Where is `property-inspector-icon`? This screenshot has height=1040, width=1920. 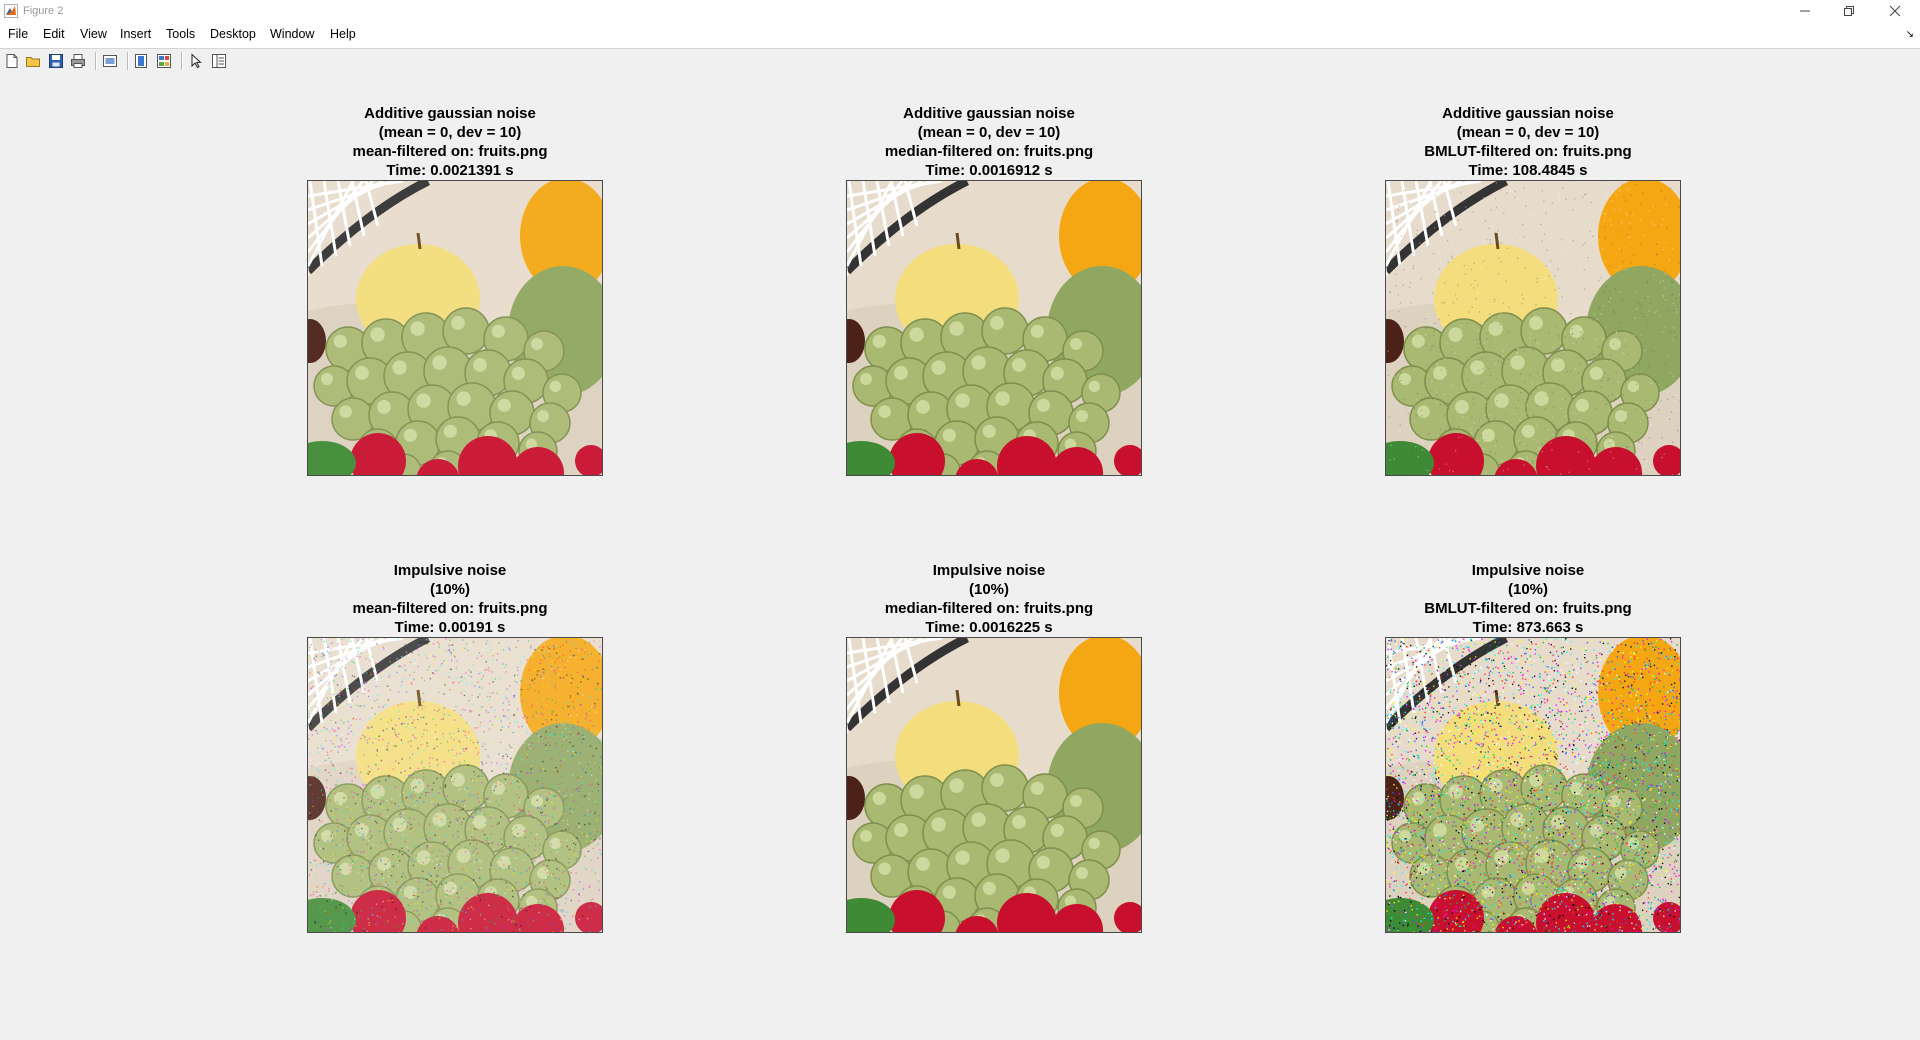 property-inspector-icon is located at coordinates (219, 61).